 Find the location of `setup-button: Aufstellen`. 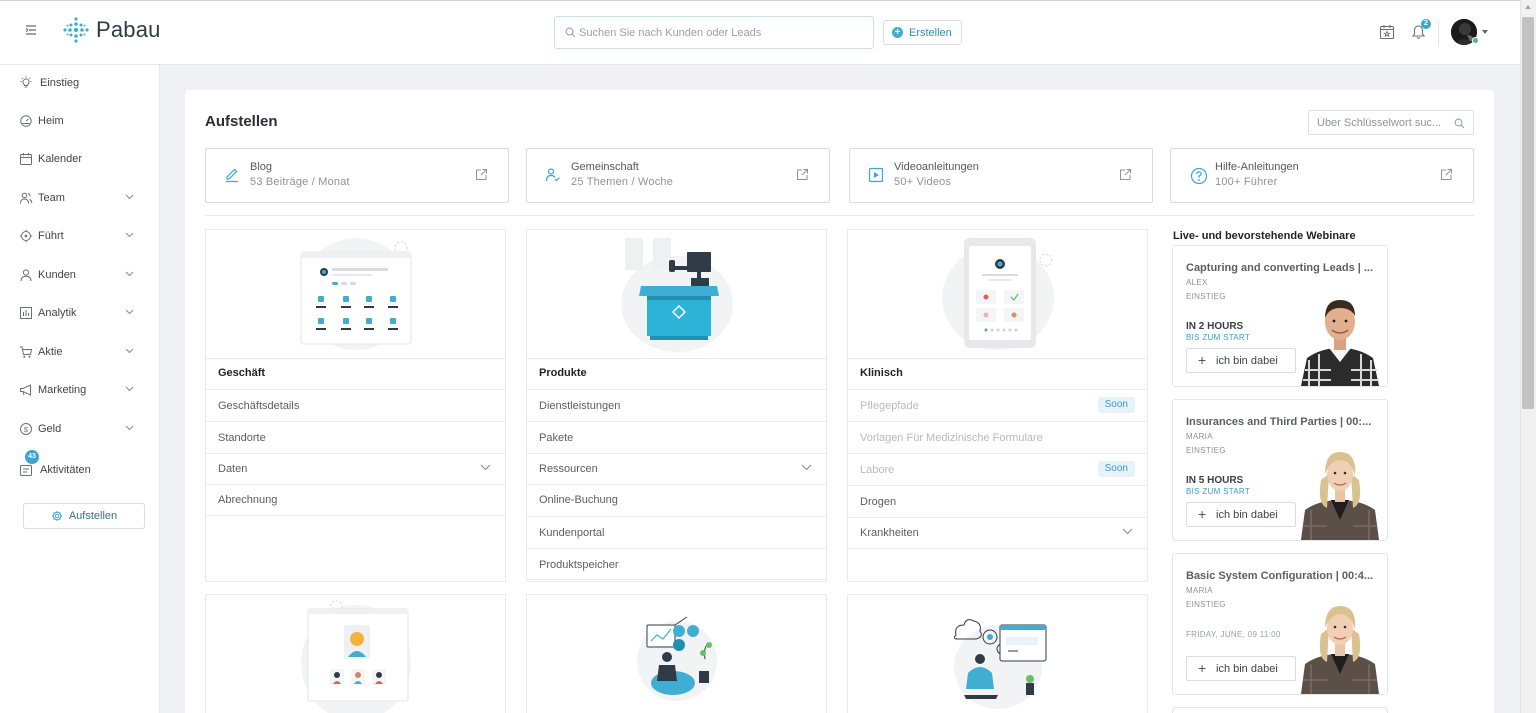

setup-button: Aufstellen is located at coordinates (84, 516).